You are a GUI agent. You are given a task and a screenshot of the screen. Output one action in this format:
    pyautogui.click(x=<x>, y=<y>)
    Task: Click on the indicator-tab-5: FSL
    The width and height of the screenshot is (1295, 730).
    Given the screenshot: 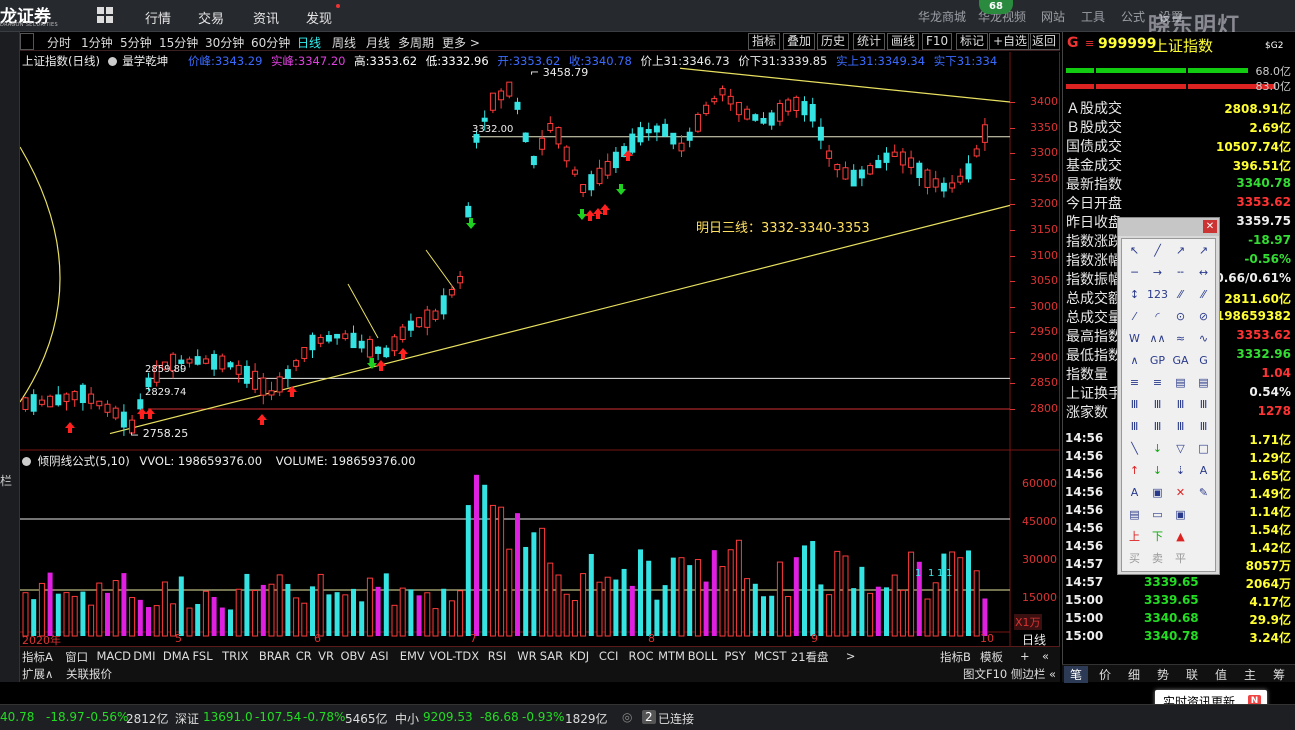 What is the action you would take?
    pyautogui.click(x=203, y=656)
    